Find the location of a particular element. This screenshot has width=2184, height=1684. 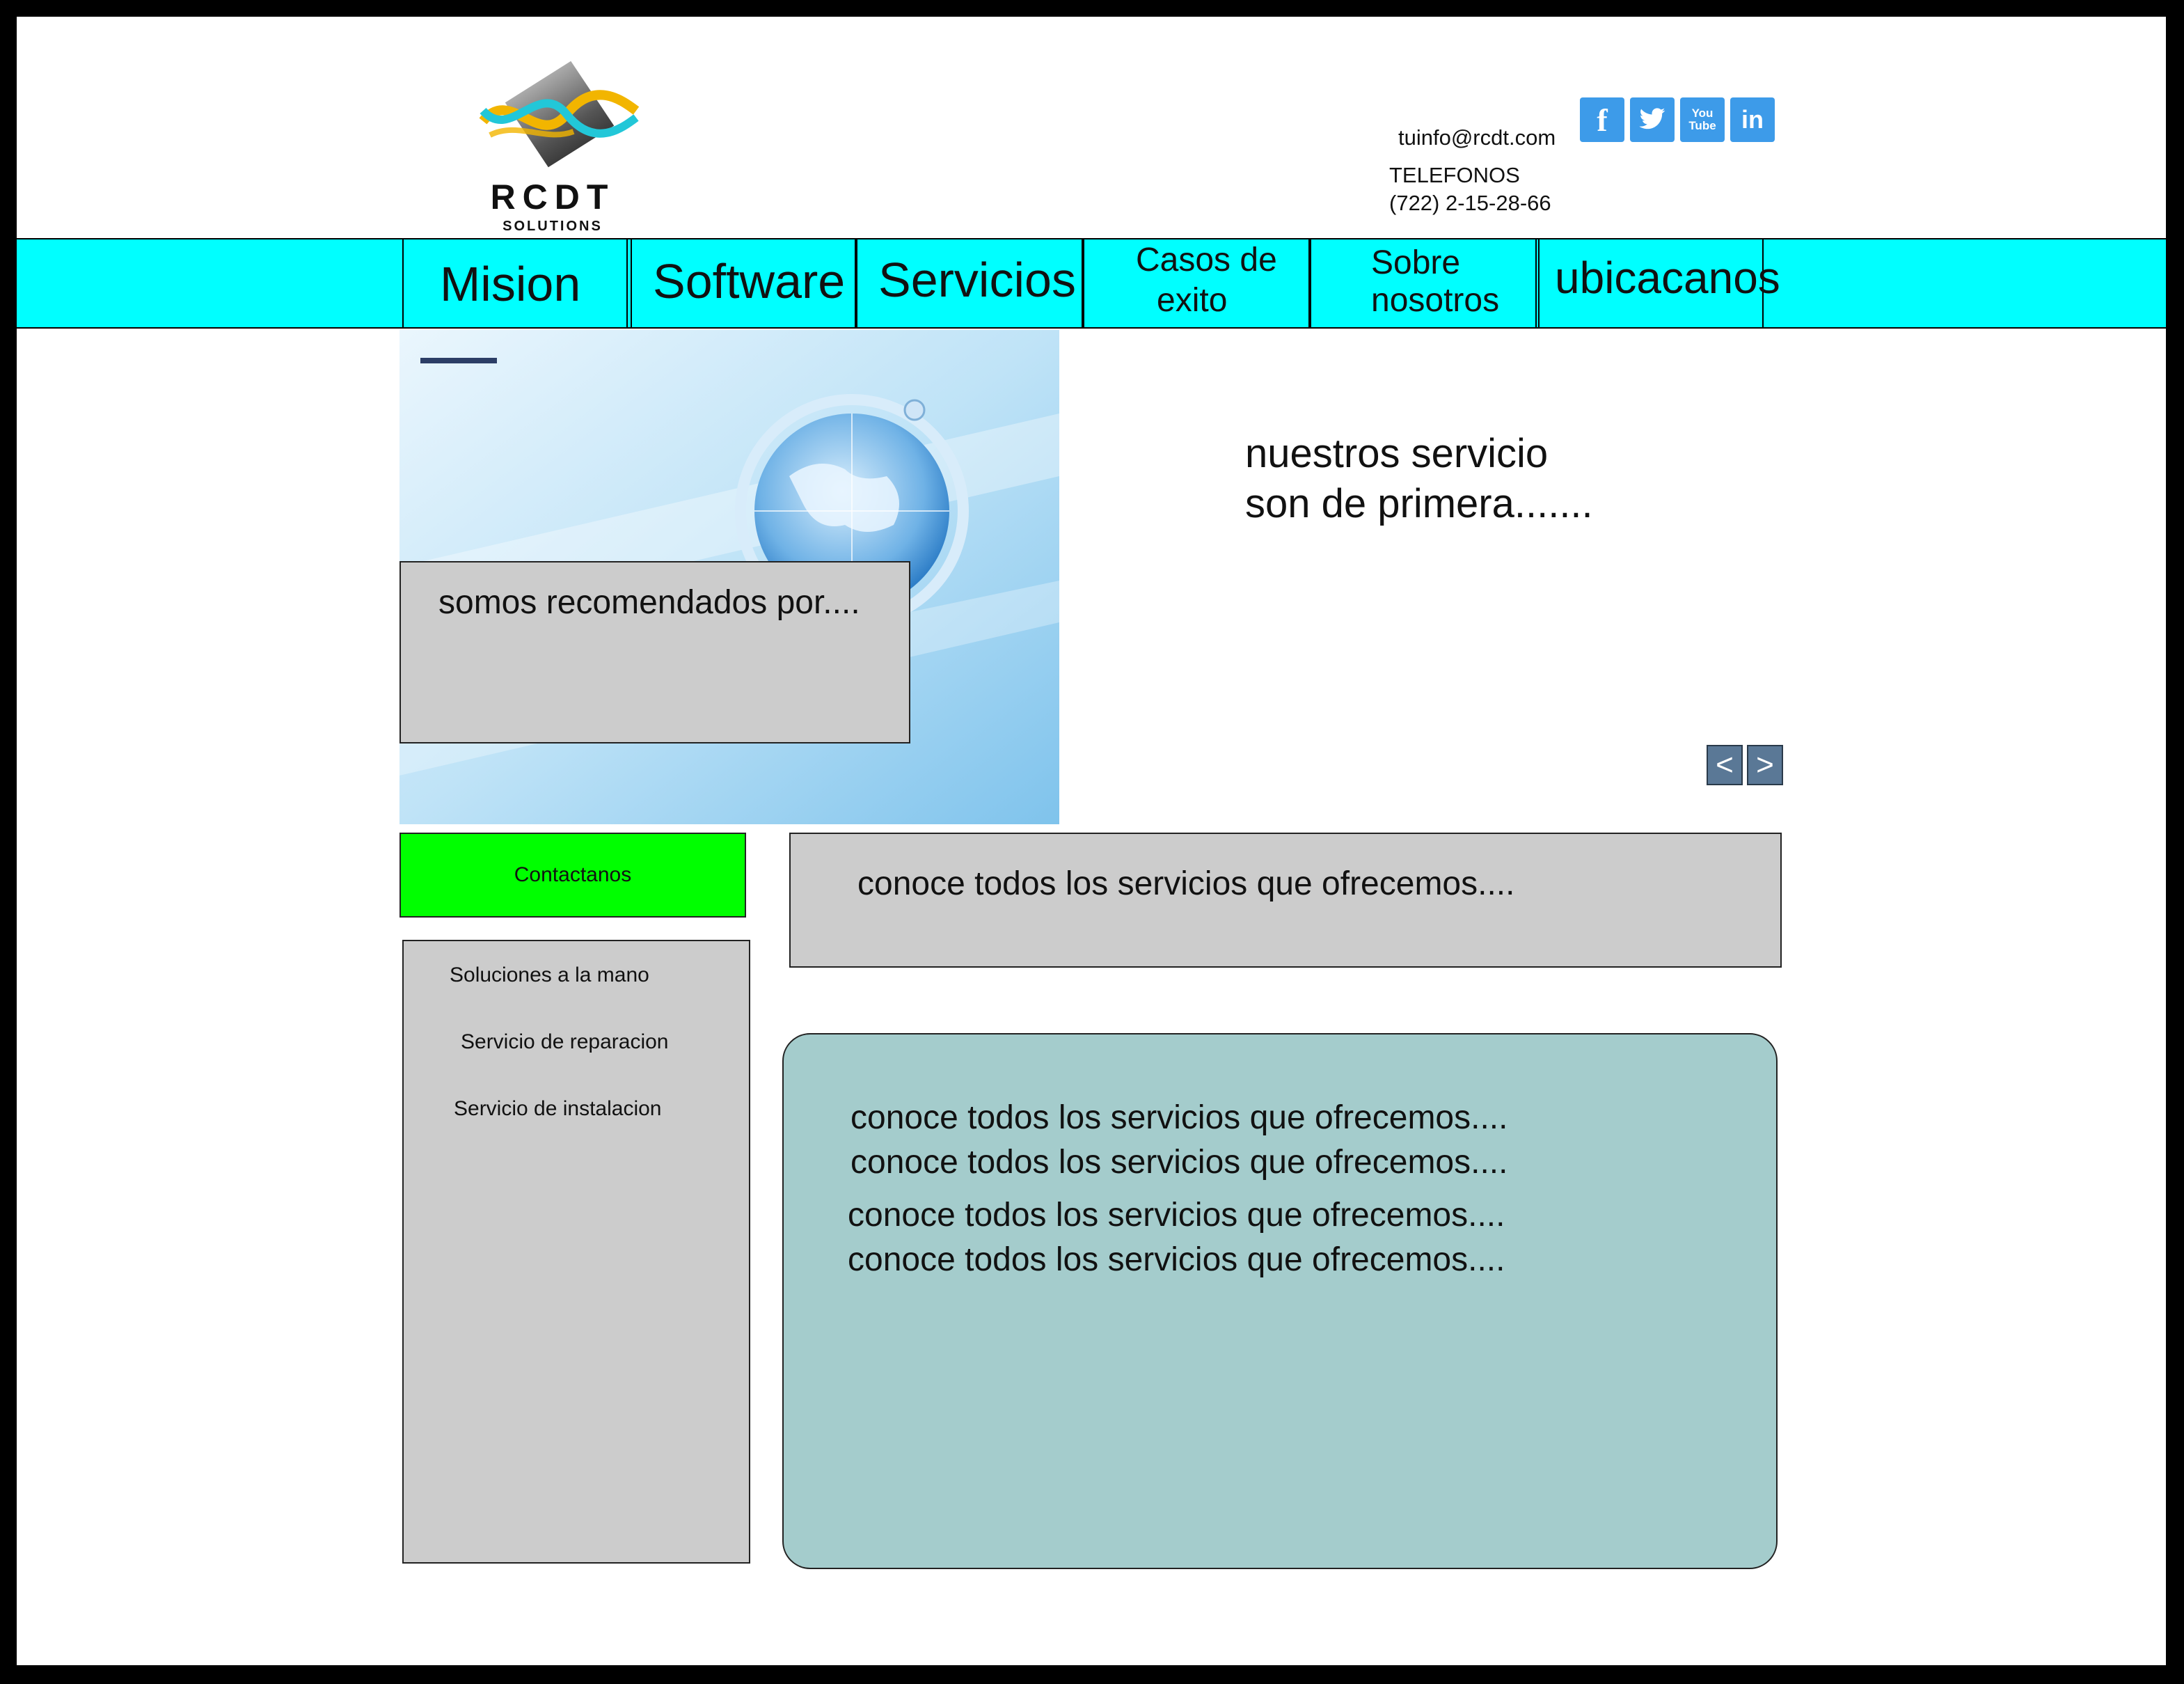

nav-item-servicios: Servicios is located at coordinates (969, 283).